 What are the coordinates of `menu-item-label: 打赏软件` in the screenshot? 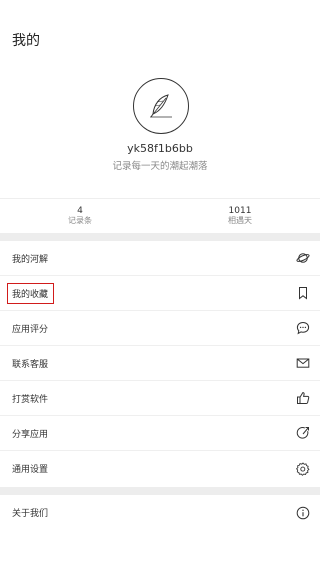 It's located at (30, 399).